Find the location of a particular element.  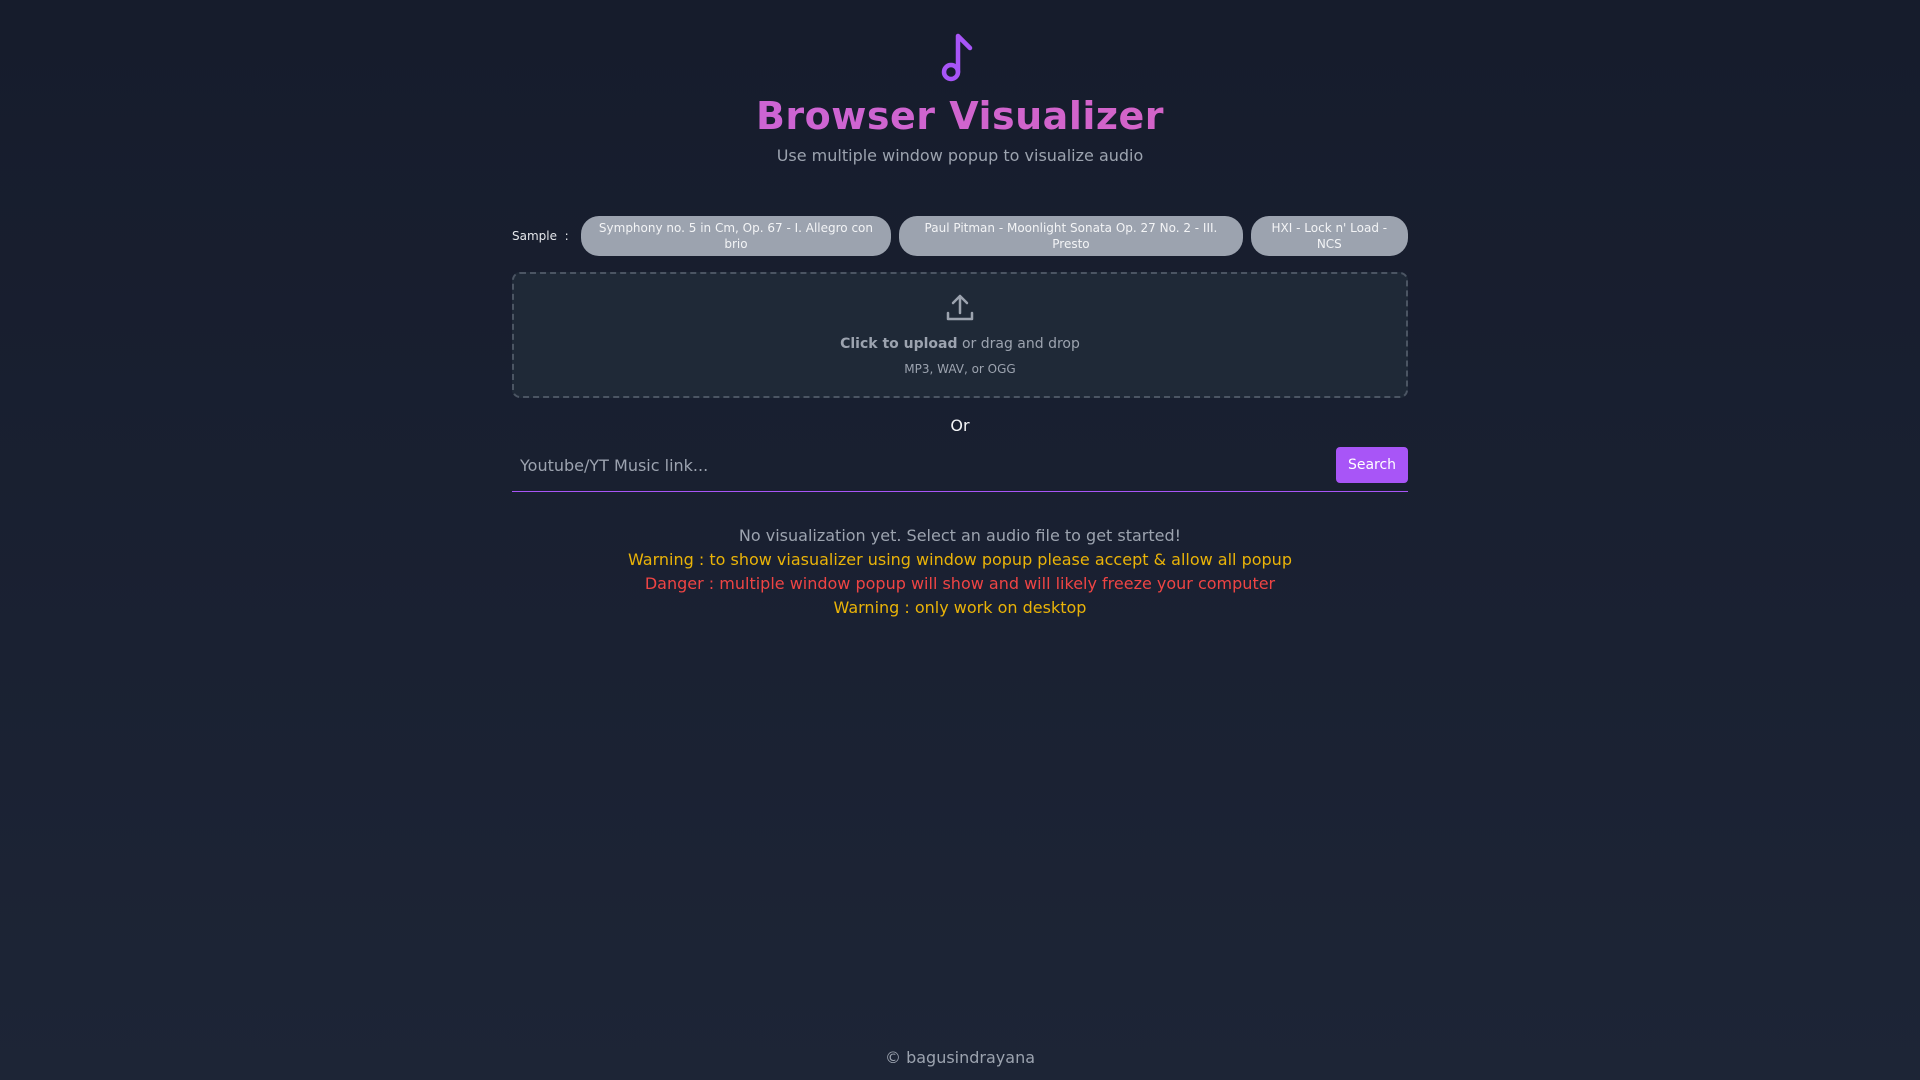

footer-copyright: © bagusindrayana is located at coordinates (960, 1057).